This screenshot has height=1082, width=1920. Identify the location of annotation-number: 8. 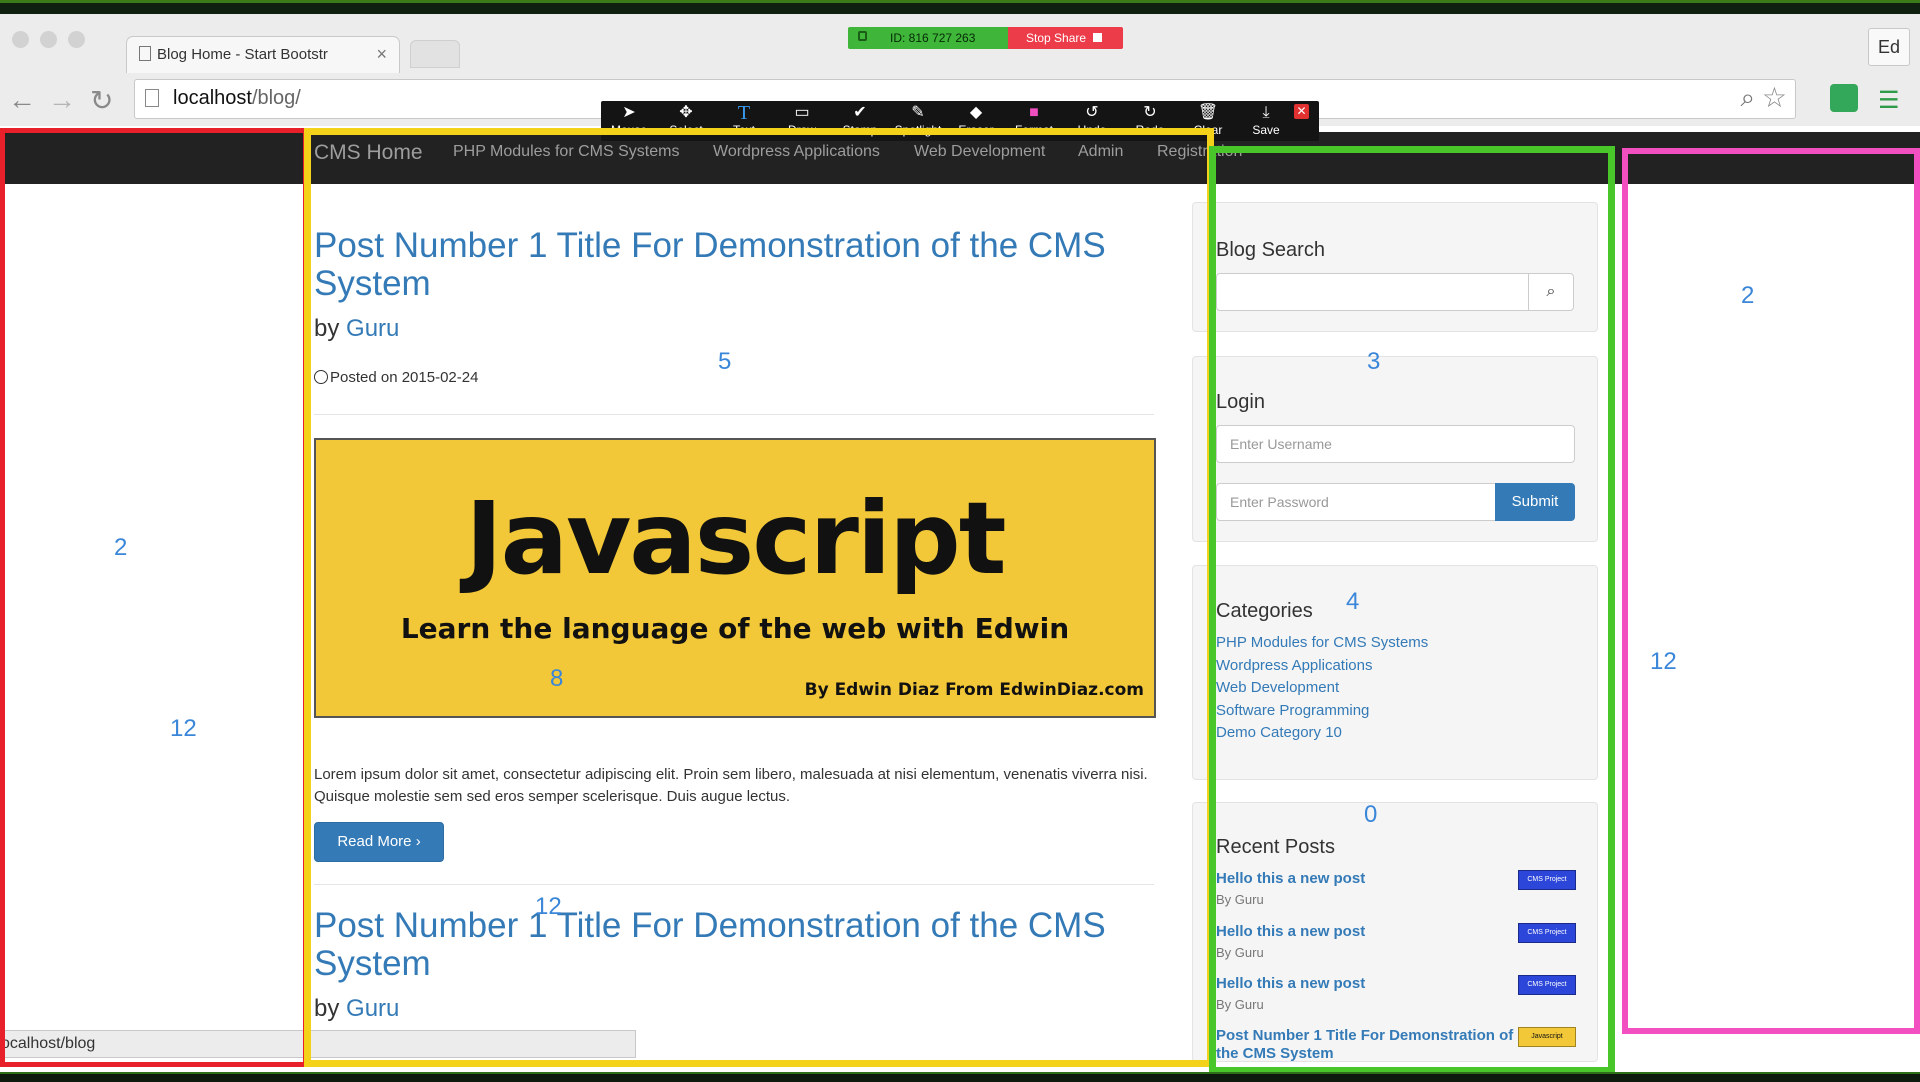
(557, 678).